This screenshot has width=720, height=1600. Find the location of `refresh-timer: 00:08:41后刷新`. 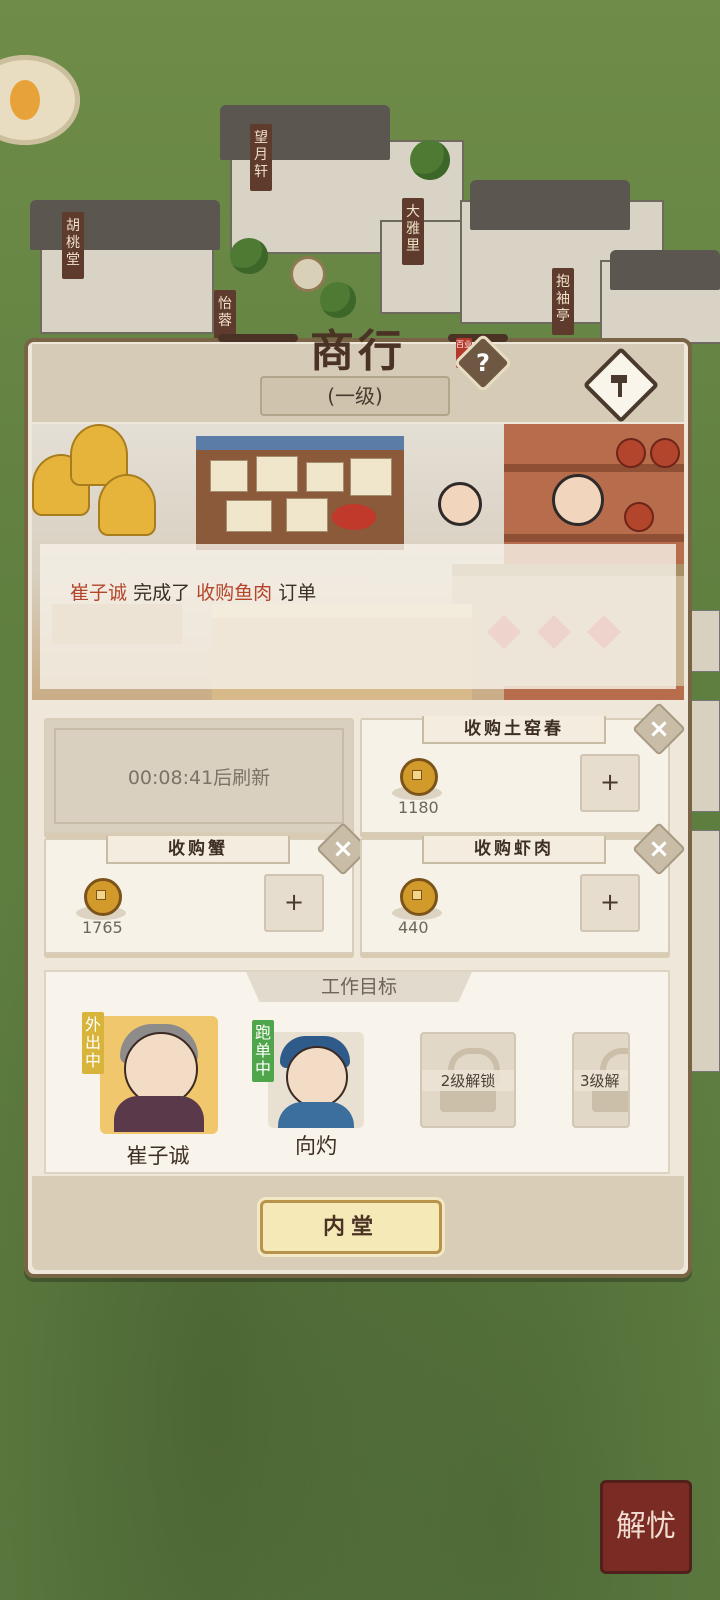

refresh-timer: 00:08:41后刷新 is located at coordinates (199, 777).